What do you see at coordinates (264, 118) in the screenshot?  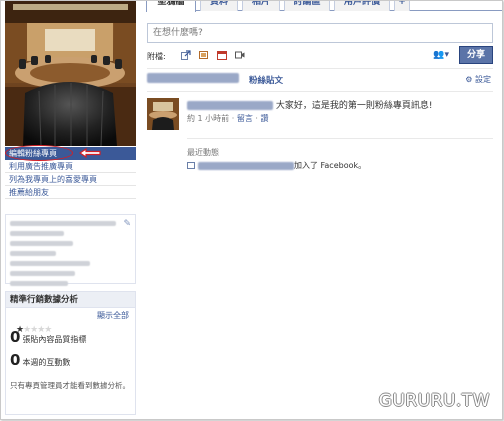 I see `like-link: 讚` at bounding box center [264, 118].